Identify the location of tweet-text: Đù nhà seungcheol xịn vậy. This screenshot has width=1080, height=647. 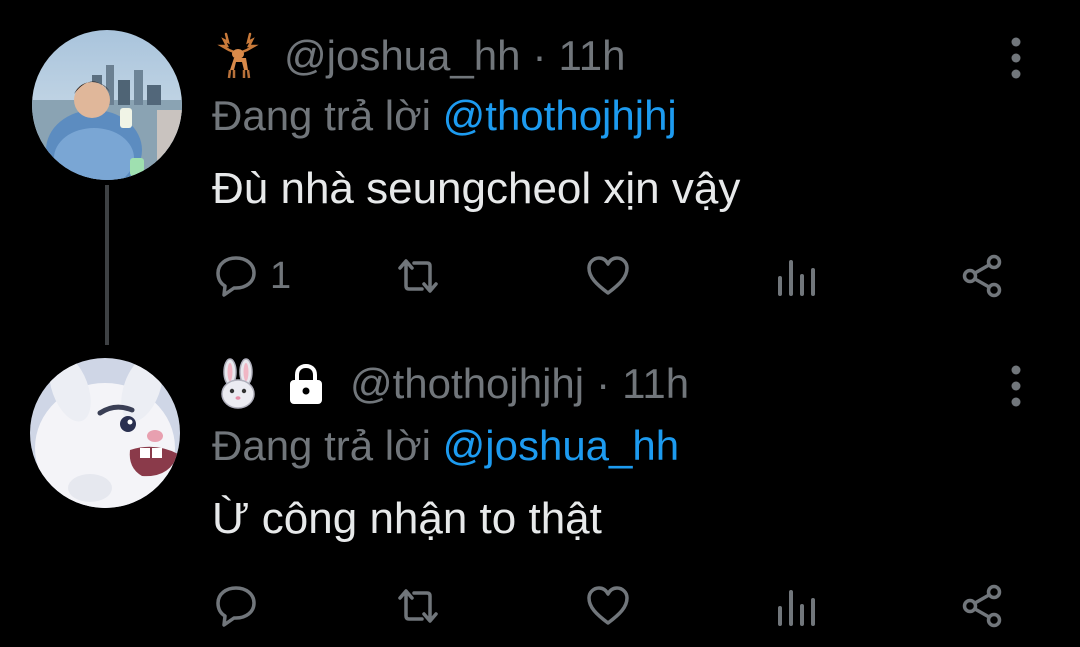
(476, 188).